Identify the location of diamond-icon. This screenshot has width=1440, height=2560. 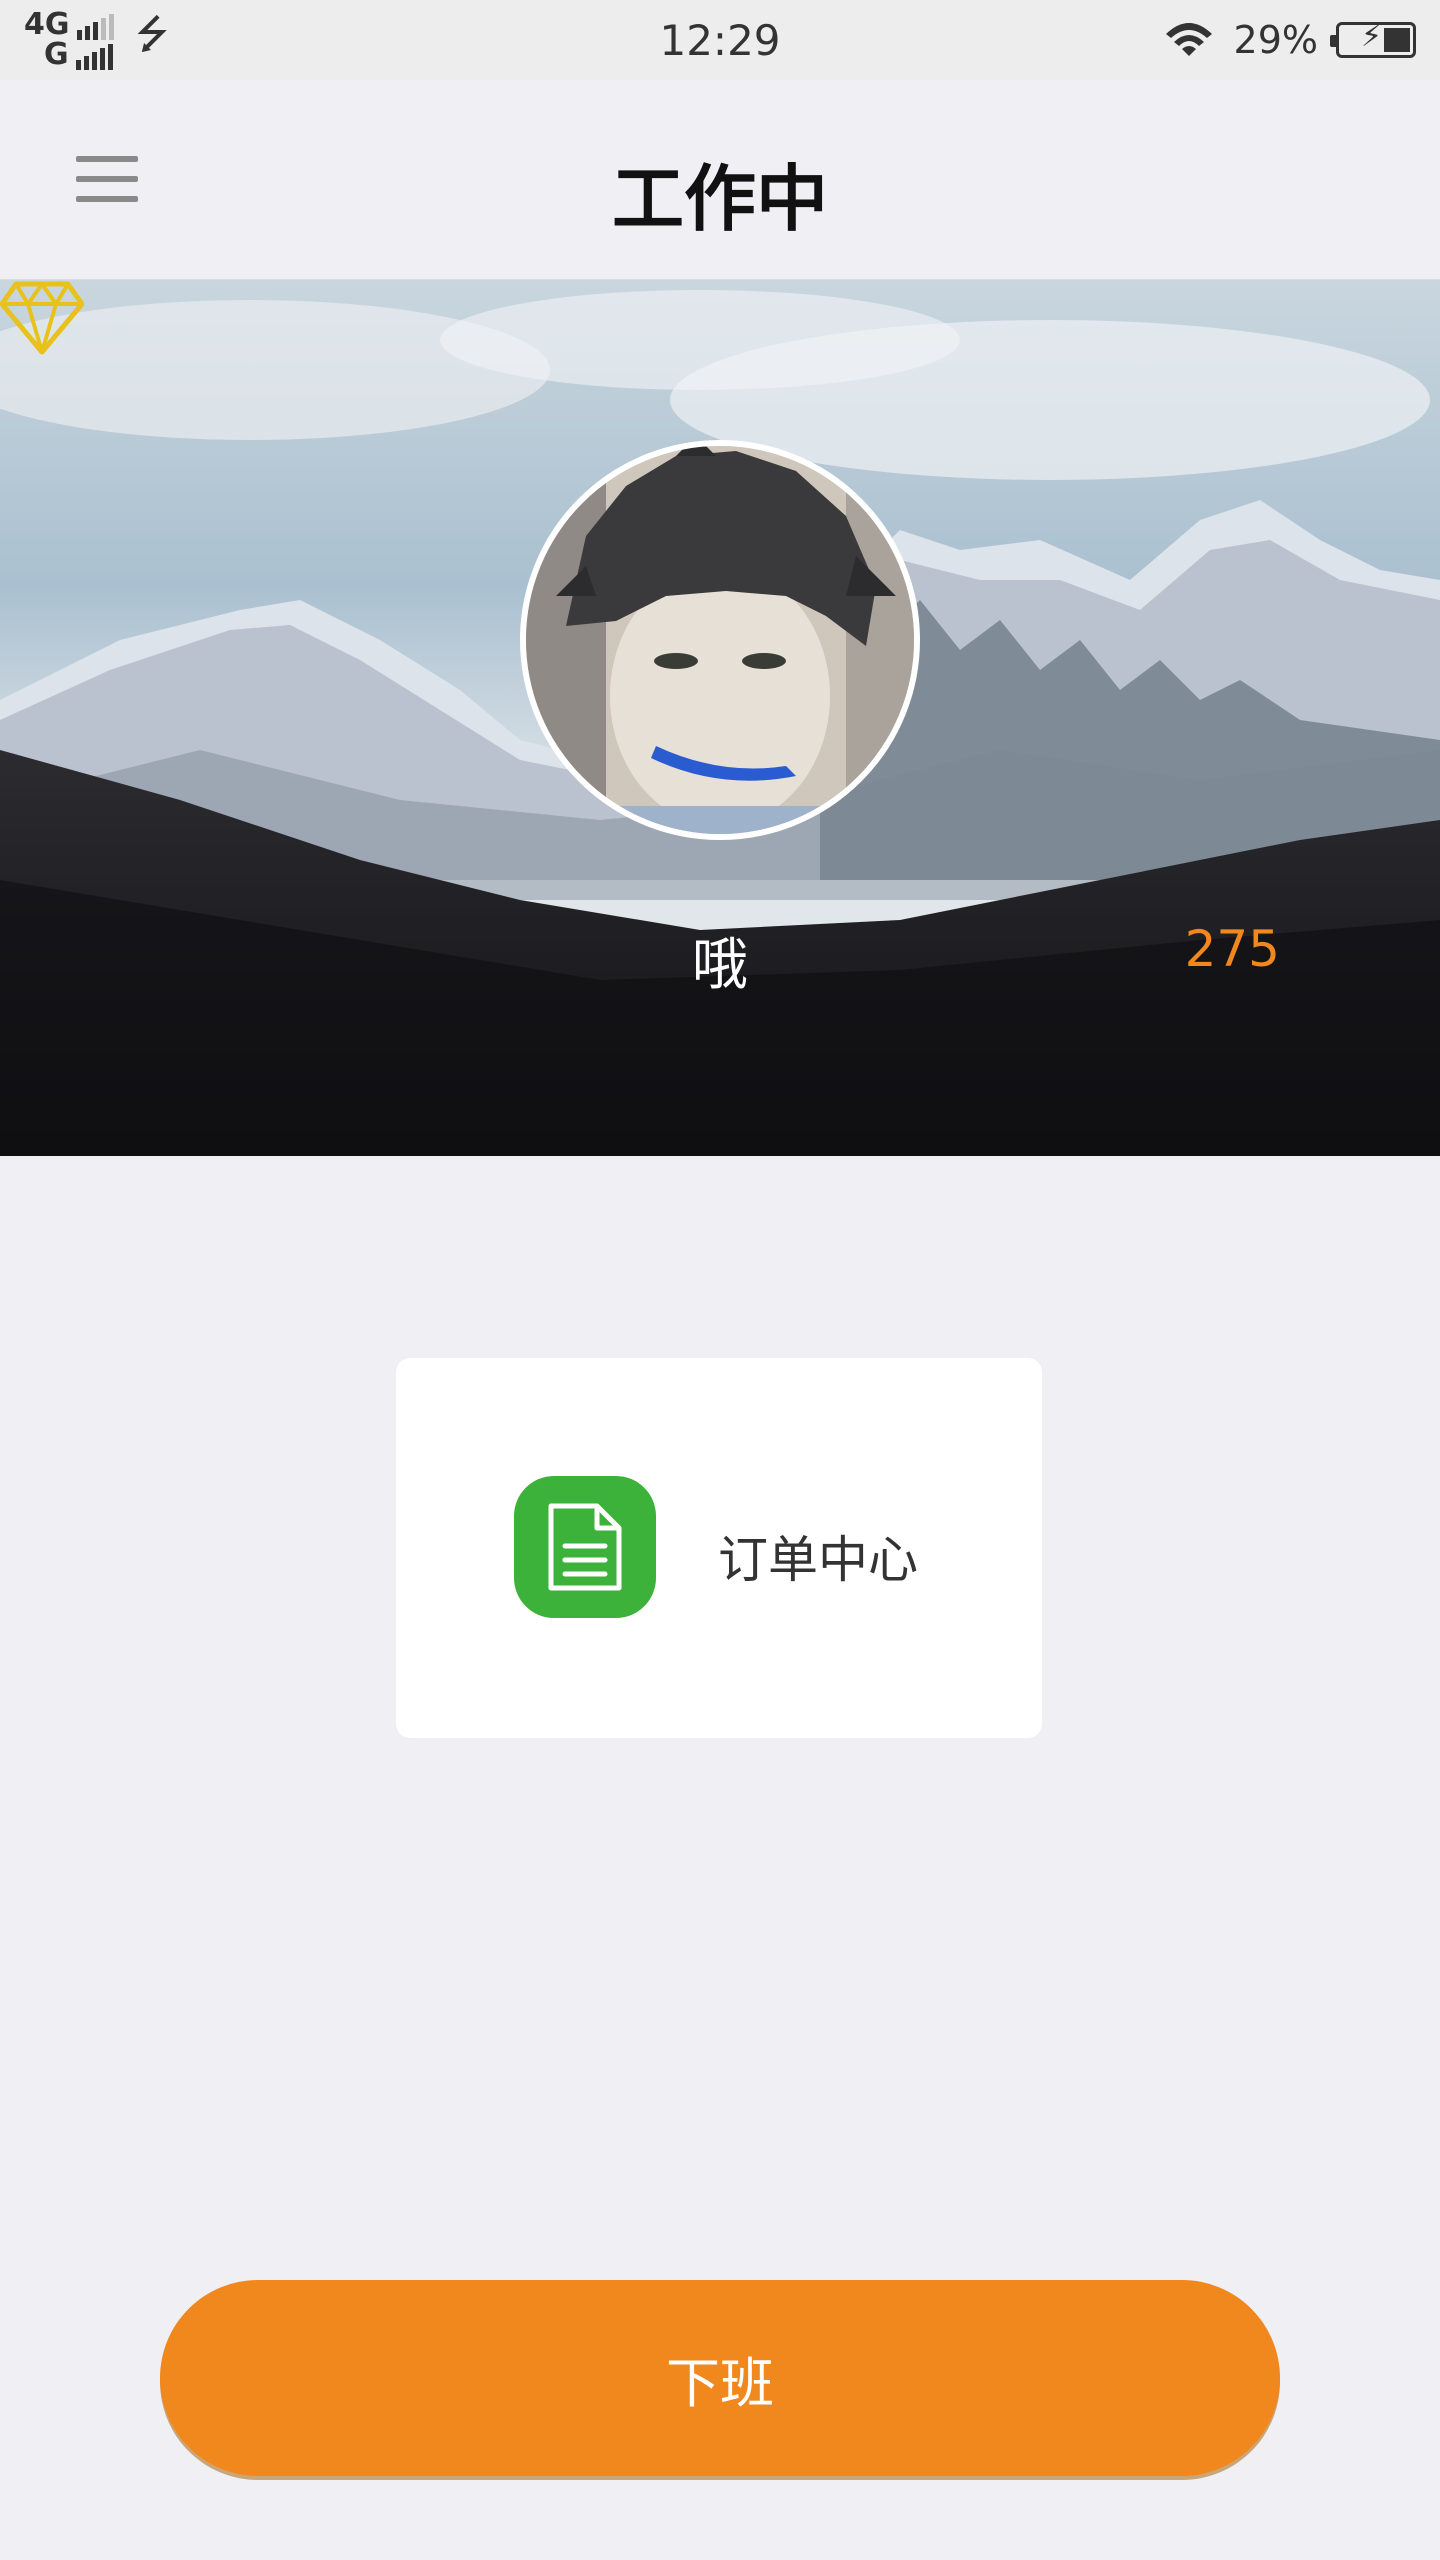
(42, 318).